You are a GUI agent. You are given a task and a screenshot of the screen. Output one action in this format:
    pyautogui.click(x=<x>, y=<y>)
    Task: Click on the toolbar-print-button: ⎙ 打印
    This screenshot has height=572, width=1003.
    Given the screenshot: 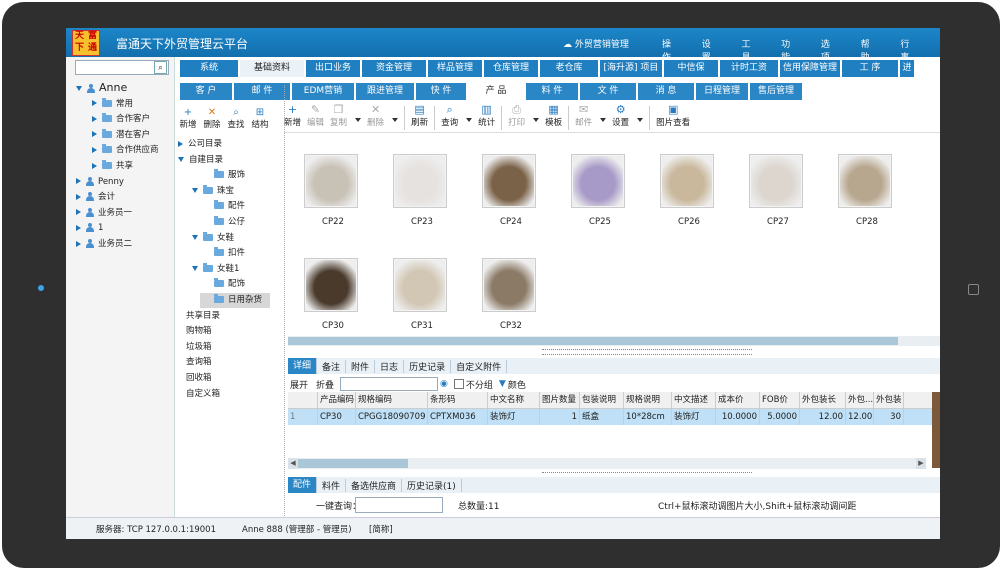 What is the action you would take?
    pyautogui.click(x=516, y=116)
    